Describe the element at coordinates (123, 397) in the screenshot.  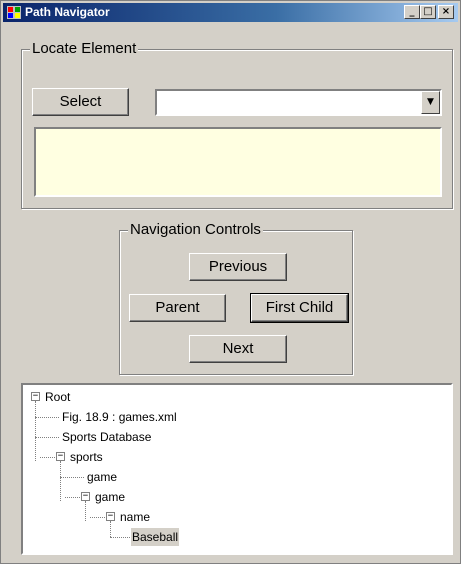
I see `tree-node-root: − Root` at that location.